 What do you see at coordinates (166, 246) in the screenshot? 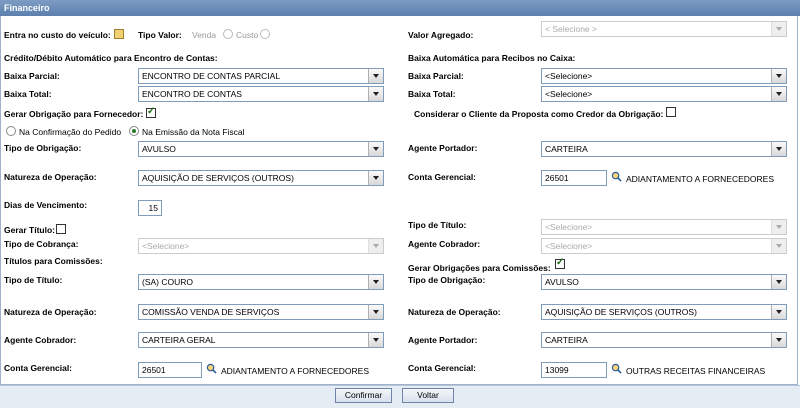
I see `tipo-cobranca-value: <Selecione>` at bounding box center [166, 246].